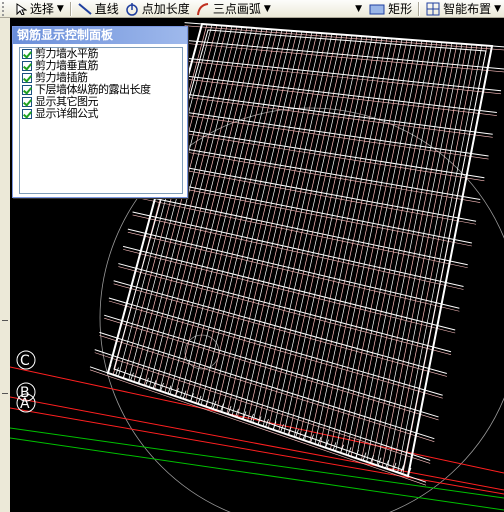 The width and height of the screenshot is (504, 512). Describe the element at coordinates (21, 8) in the screenshot. I see `cursor-arrow-icon` at that location.